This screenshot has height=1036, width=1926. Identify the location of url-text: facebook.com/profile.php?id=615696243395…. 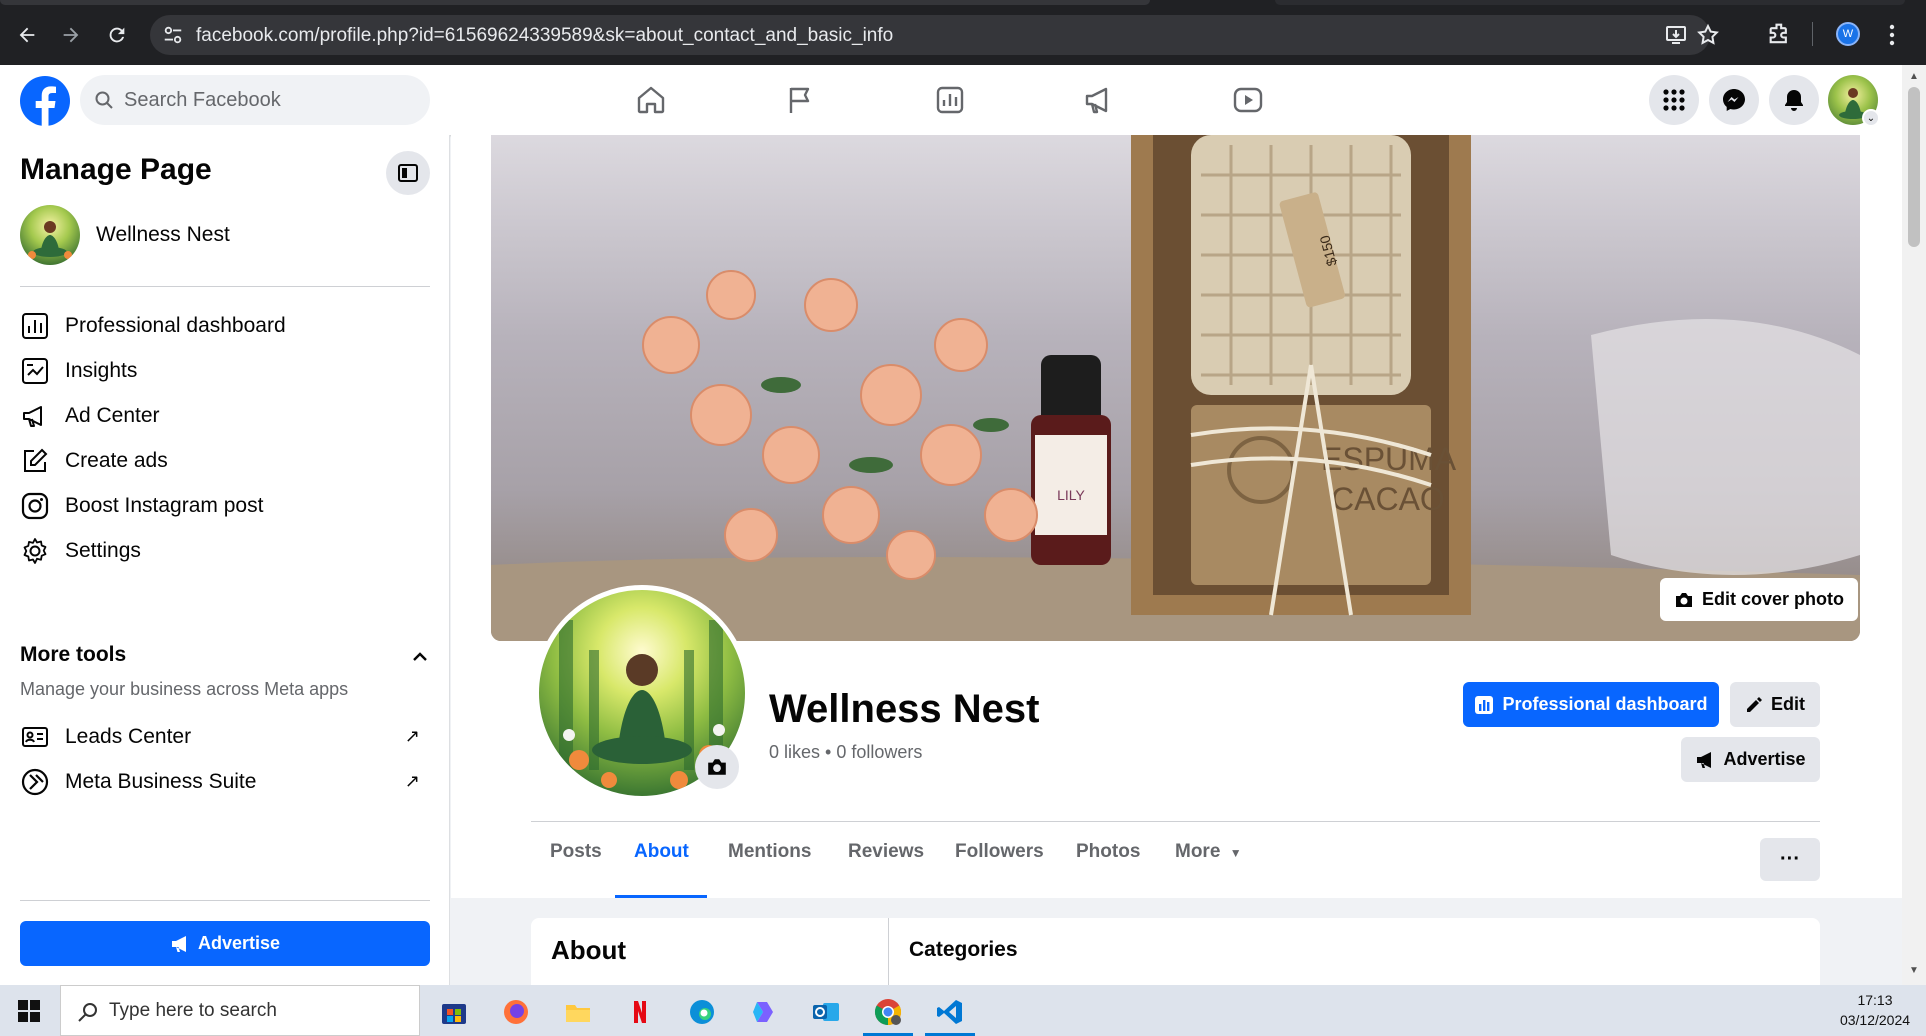
(544, 36).